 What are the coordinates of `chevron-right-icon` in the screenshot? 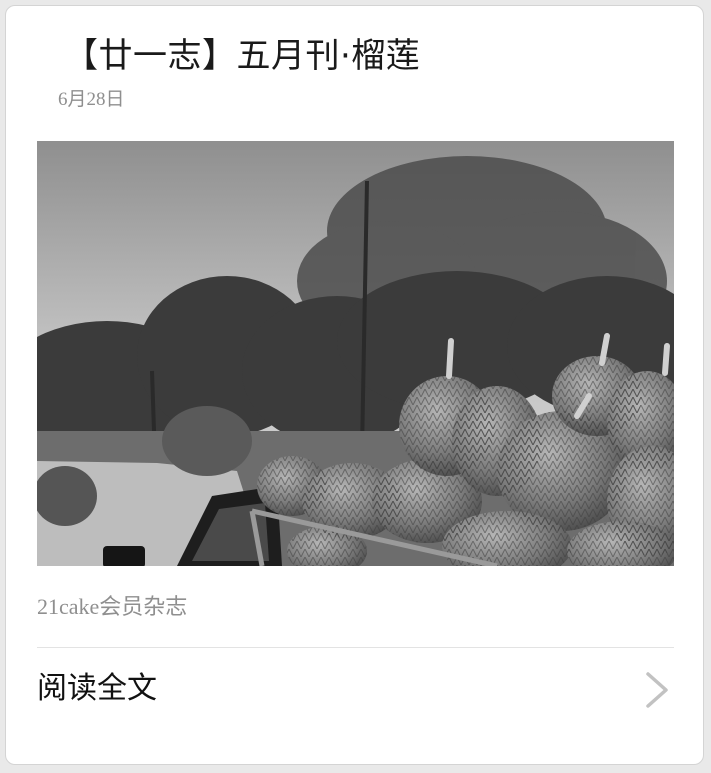 It's located at (657, 690).